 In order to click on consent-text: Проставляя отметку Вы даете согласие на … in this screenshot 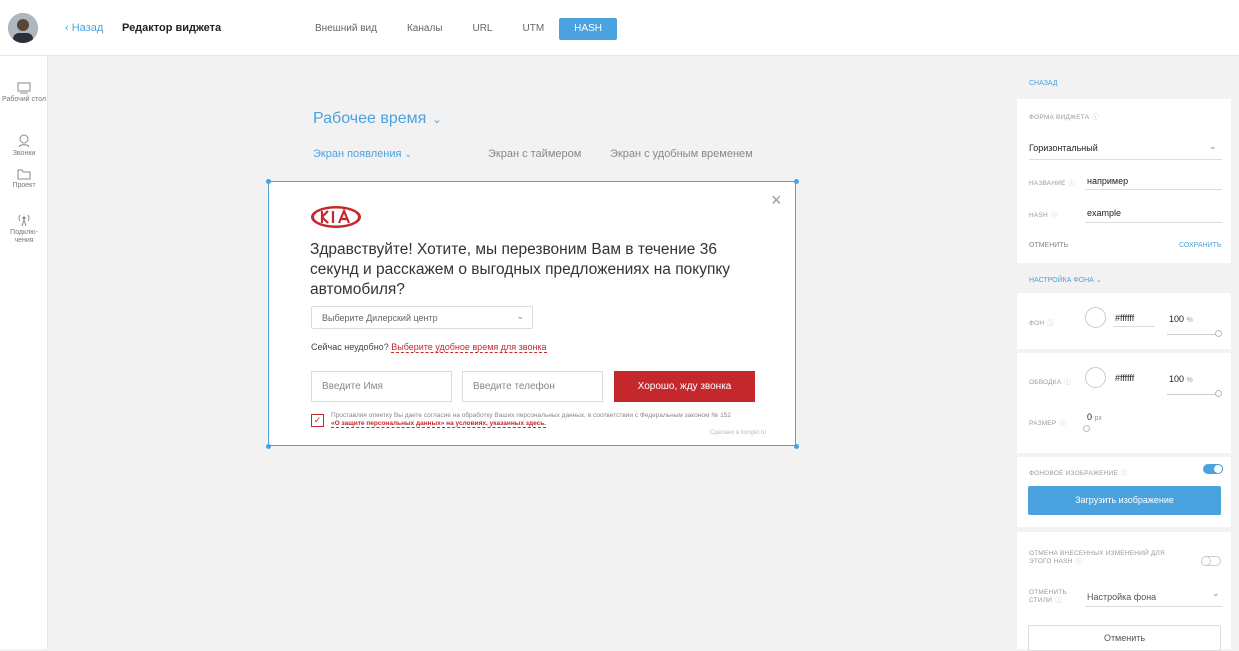, I will do `click(536, 420)`.